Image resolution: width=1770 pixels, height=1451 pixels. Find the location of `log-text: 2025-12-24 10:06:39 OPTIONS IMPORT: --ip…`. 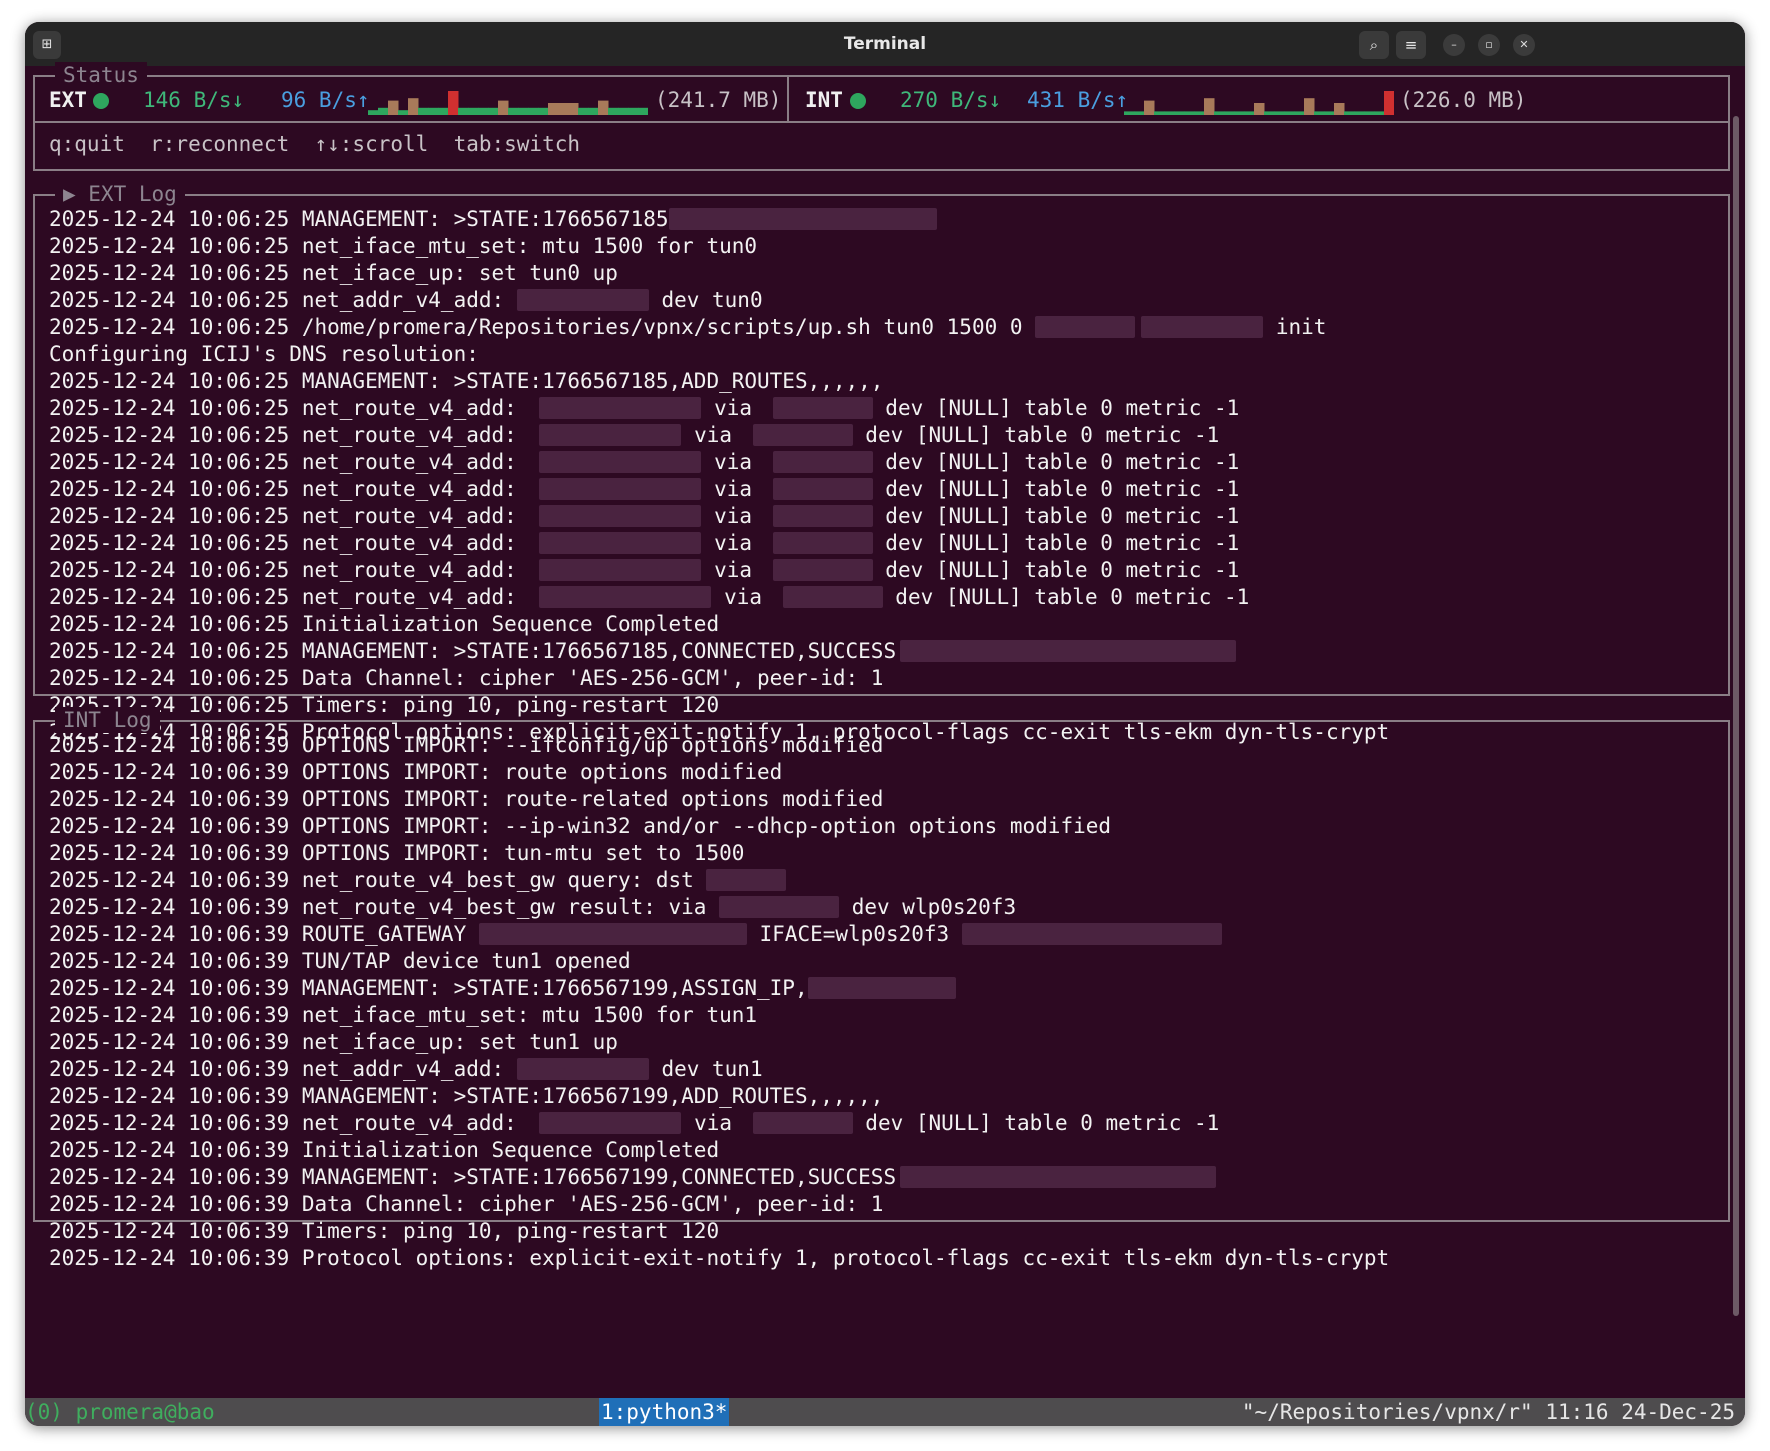

log-text: 2025-12-24 10:06:39 OPTIONS IMPORT: --ip… is located at coordinates (580, 826).